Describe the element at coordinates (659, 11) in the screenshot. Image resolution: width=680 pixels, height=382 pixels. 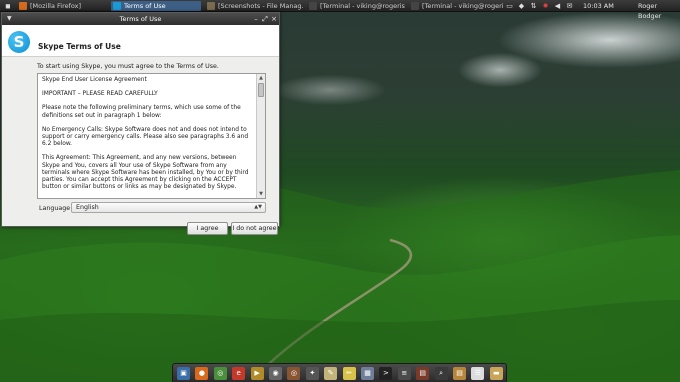
I see `user-name: Roger Bodger` at that location.